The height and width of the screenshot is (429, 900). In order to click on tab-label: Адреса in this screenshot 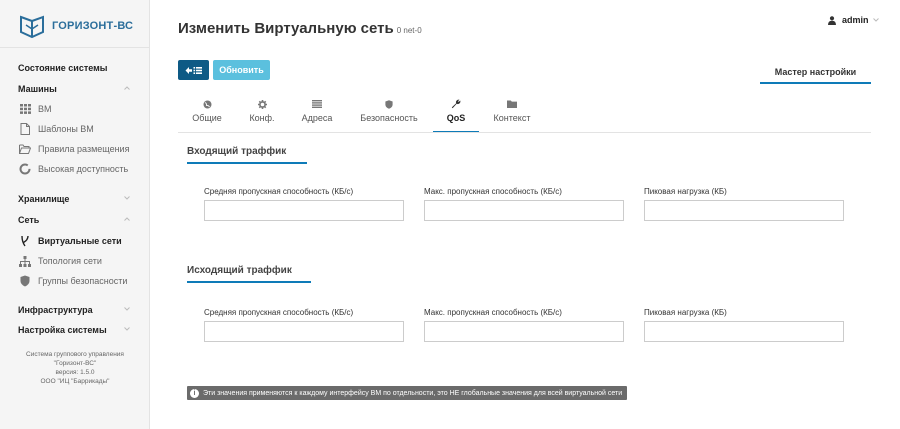, I will do `click(317, 118)`.